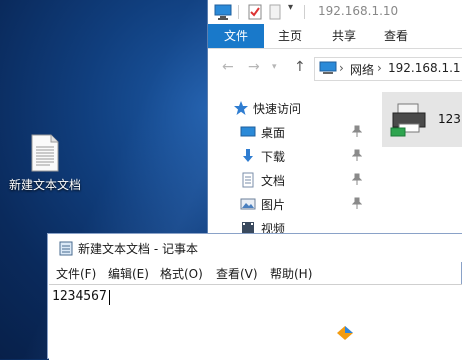 This screenshot has width=462, height=360. Describe the element at coordinates (109, 297) in the screenshot. I see `text-caret` at that location.